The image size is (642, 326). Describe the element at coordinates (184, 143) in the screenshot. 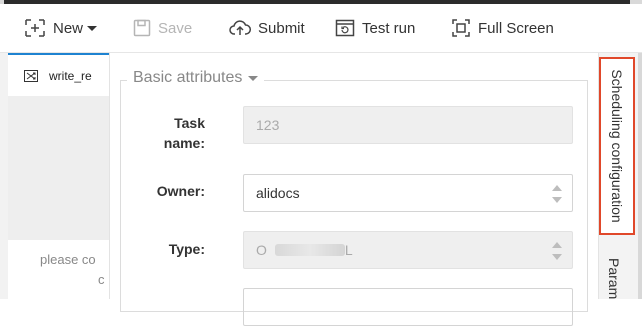

I see `task-name-label-line-2: name:` at that location.